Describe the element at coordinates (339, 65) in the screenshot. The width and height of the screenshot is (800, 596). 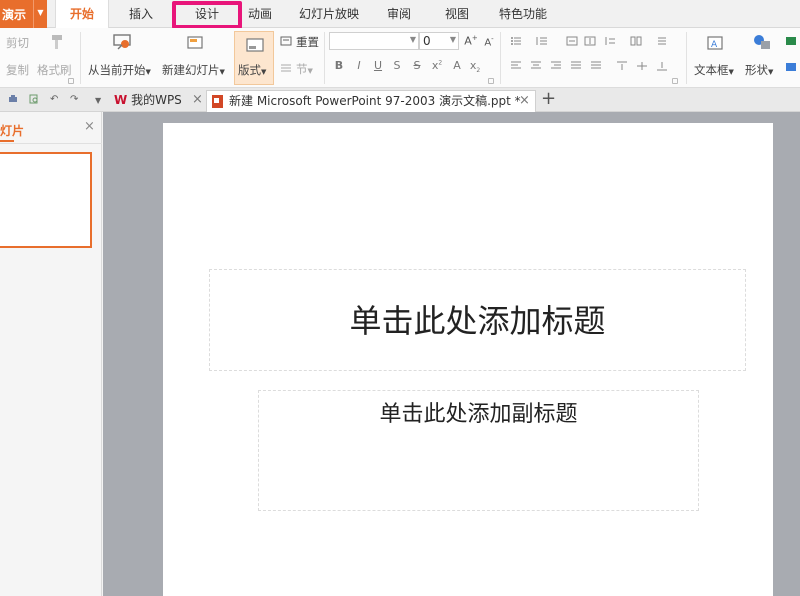
I see `bold-icon: B` at that location.